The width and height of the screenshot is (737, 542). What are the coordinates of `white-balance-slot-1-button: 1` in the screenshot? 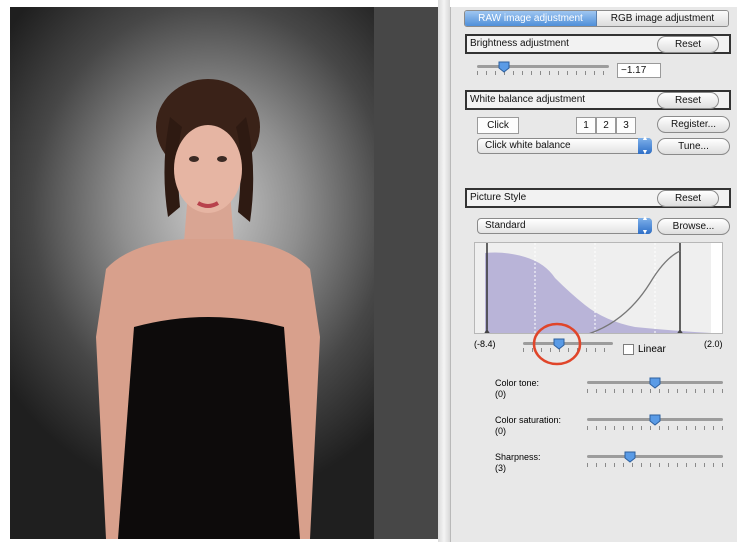 It's located at (586, 125).